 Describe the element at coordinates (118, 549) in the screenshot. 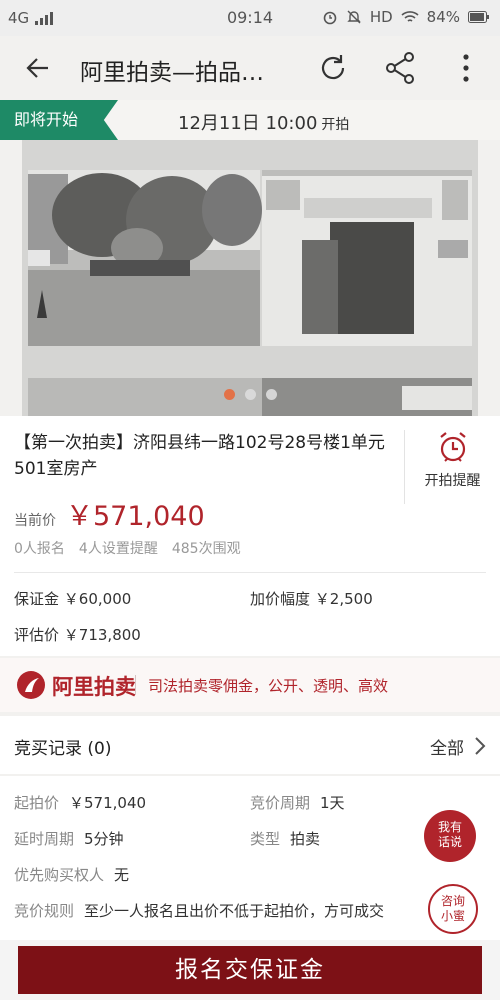

I see `reminder-count: 4人设置提醒` at that location.